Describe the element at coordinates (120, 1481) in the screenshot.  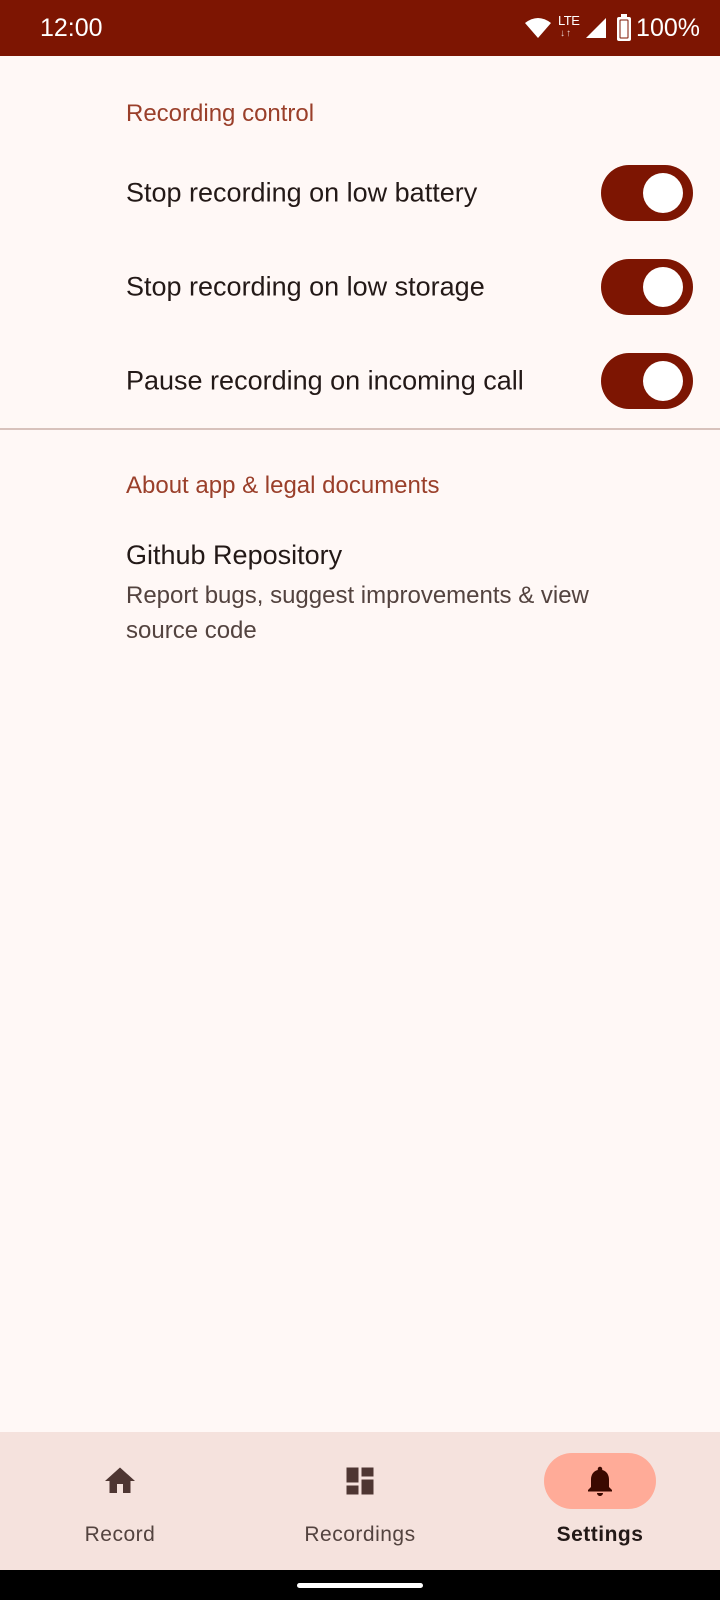
I see `home-icon` at that location.